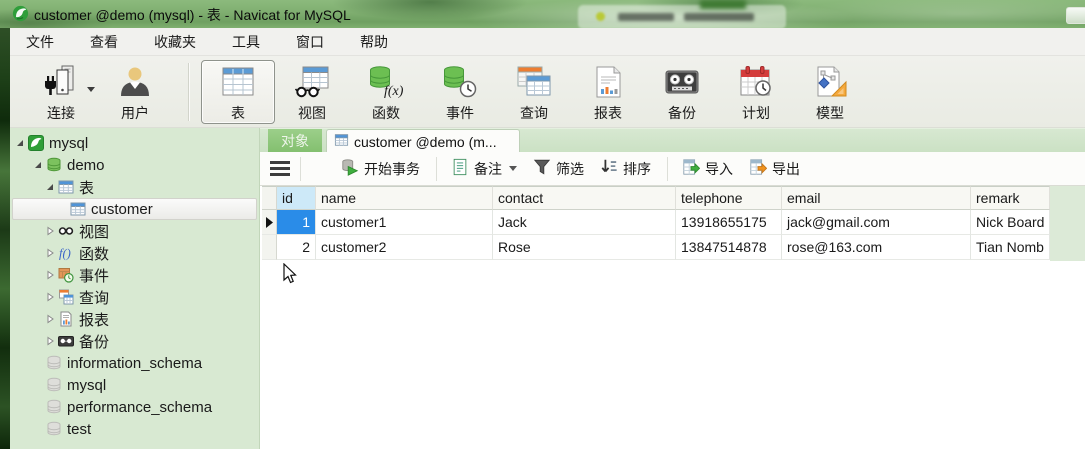  What do you see at coordinates (295, 141) in the screenshot?
I see `tab-objects: 对象` at bounding box center [295, 141].